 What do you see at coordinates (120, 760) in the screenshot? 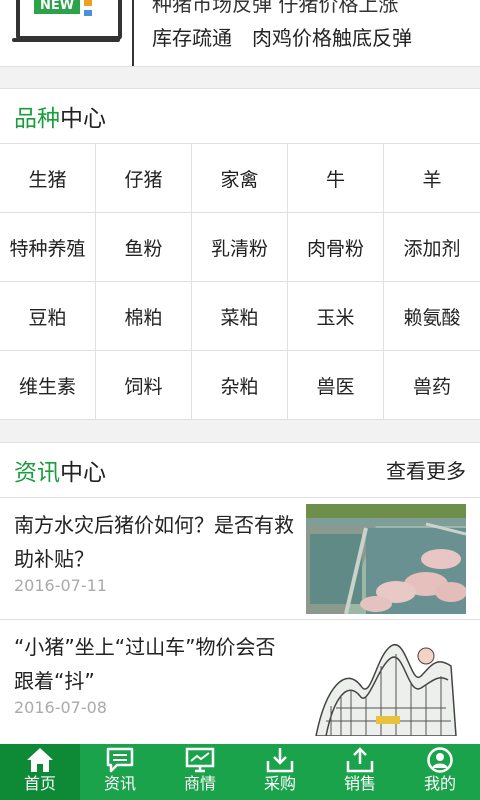
I see `message-icon` at bounding box center [120, 760].